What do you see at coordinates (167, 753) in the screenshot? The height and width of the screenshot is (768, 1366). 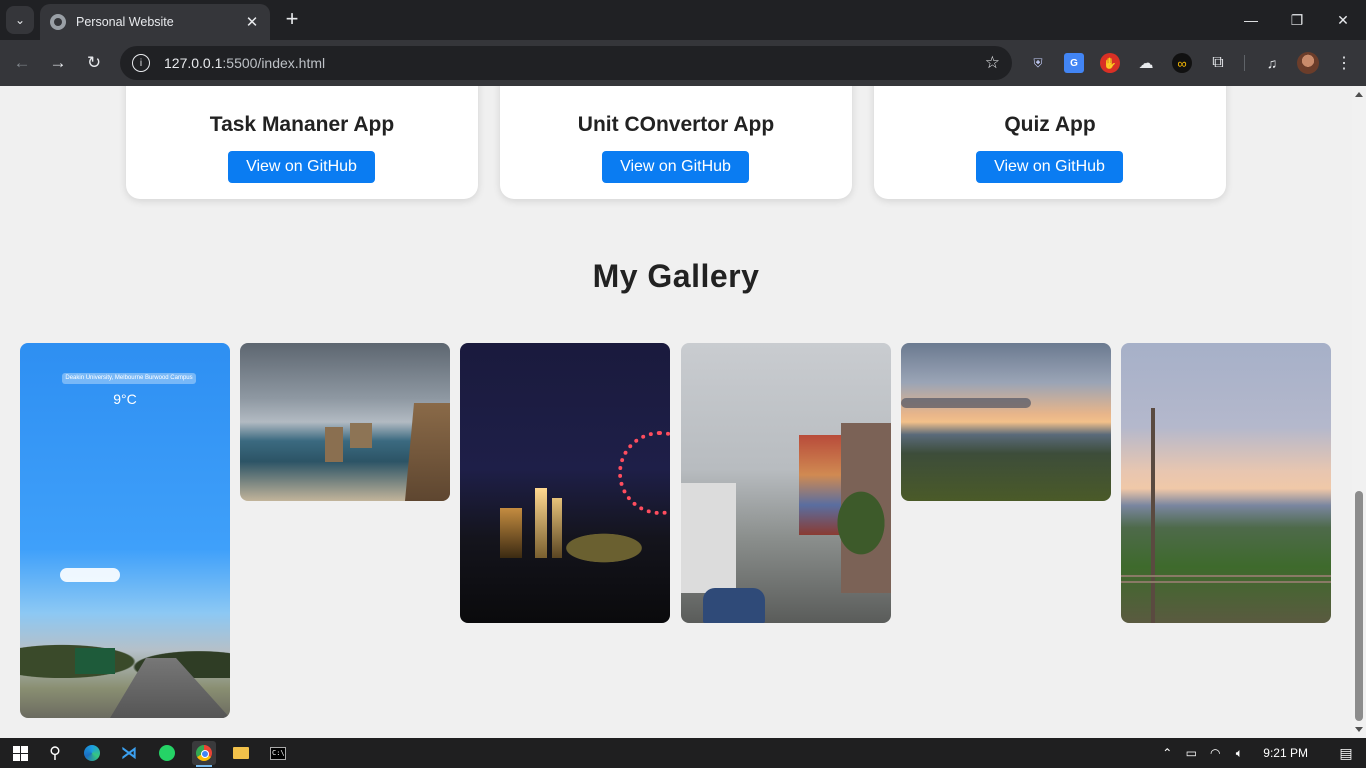 I see `whatsapp-icon` at bounding box center [167, 753].